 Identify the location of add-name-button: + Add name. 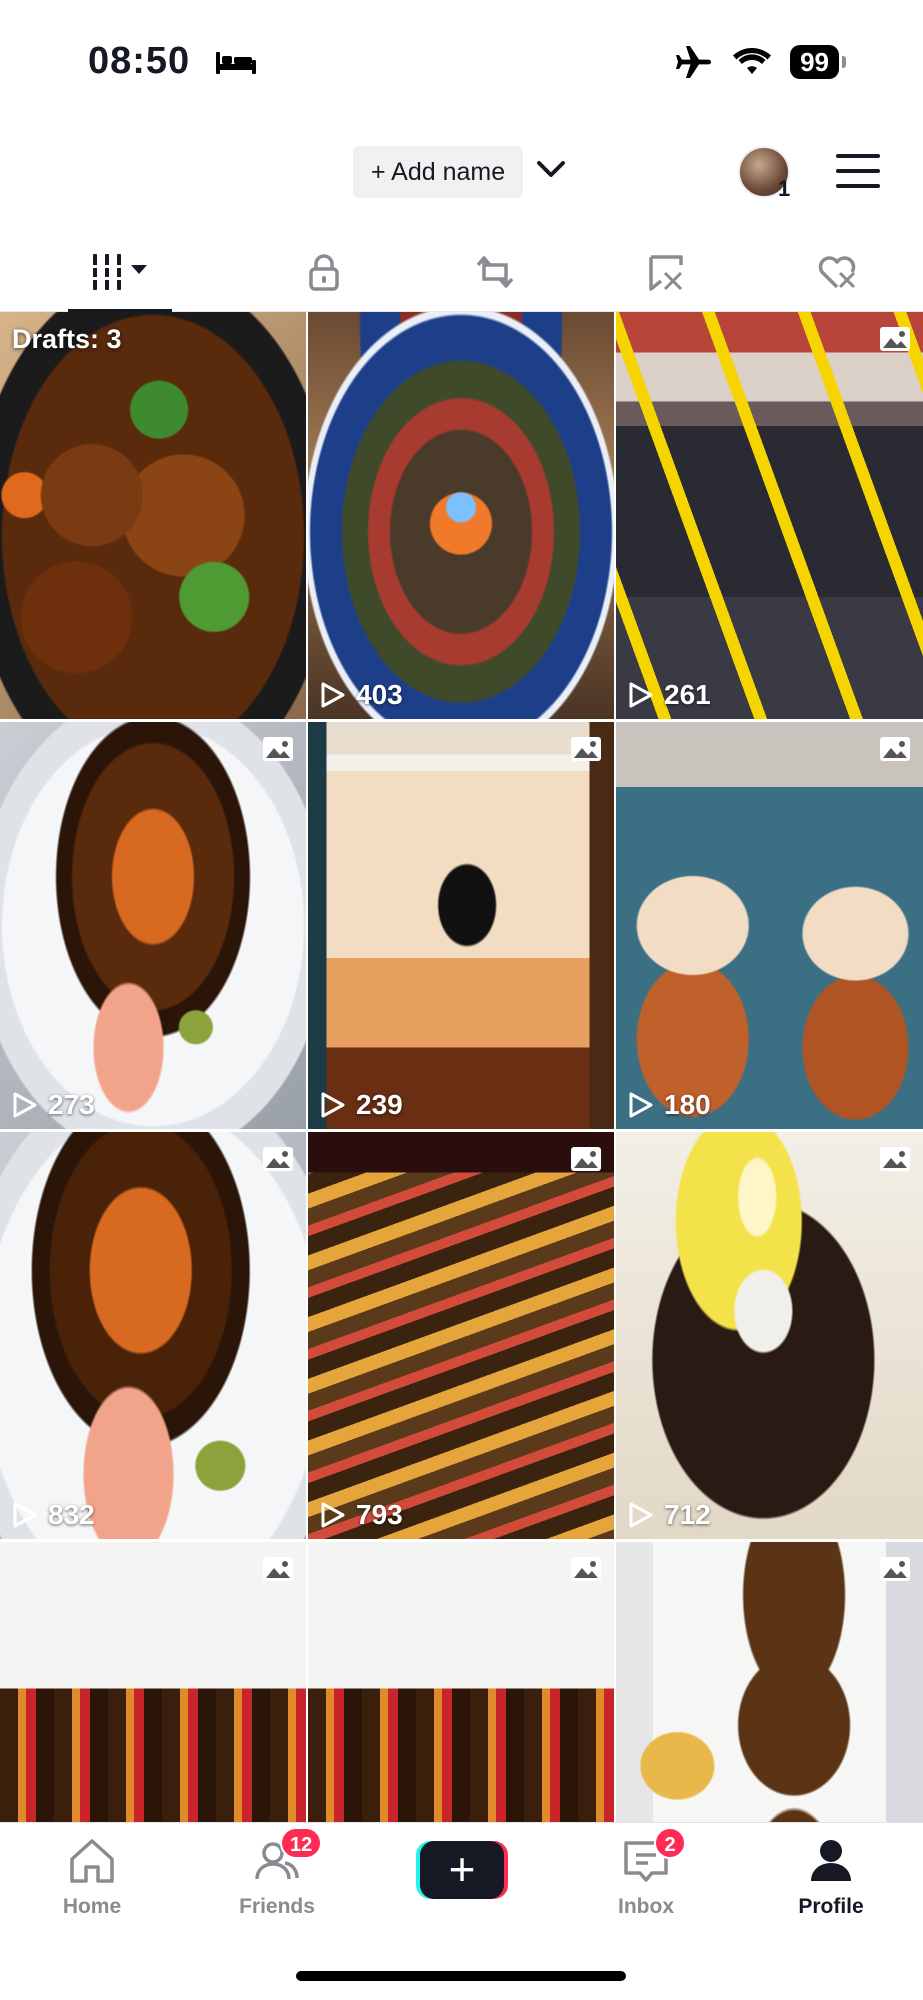
(438, 172).